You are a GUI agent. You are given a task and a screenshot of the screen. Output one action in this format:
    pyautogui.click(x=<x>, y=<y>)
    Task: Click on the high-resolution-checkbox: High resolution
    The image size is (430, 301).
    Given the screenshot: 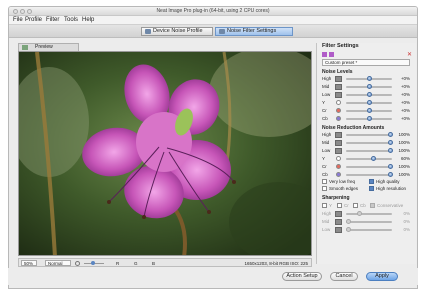 What is the action you would take?
    pyautogui.click(x=387, y=189)
    